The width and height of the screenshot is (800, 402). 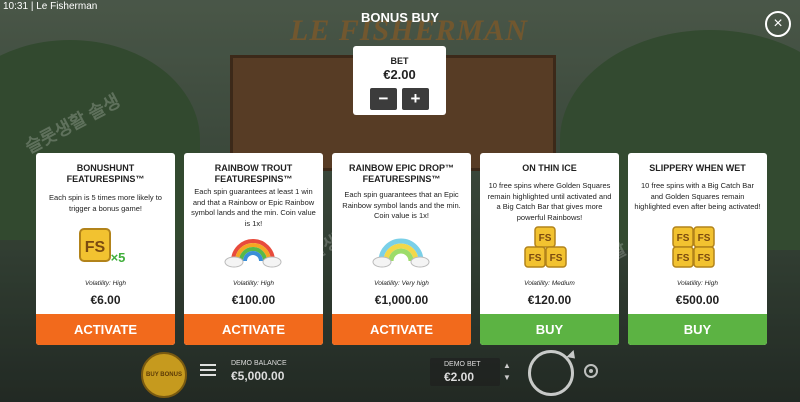 I want to click on card-title: ON THIN ICE, so click(x=549, y=168).